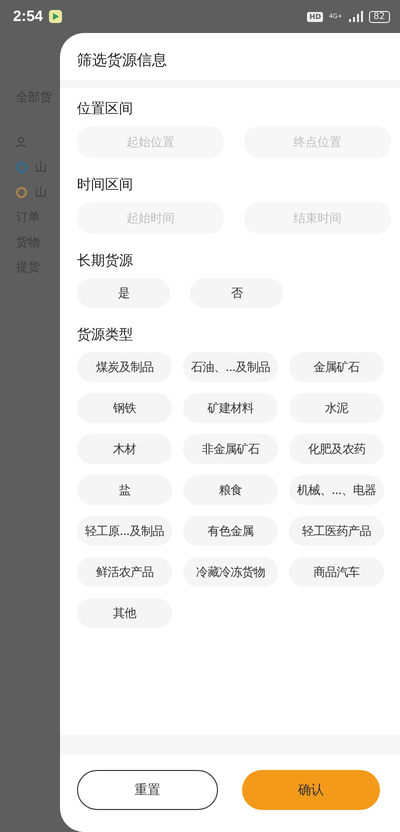 This screenshot has height=832, width=400. What do you see at coordinates (230, 490) in the screenshot?
I see `option-chip: 粮食` at bounding box center [230, 490].